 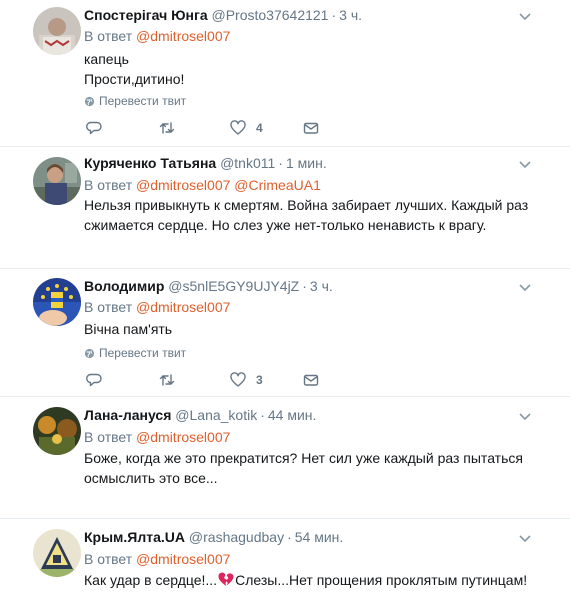 I want to click on timestamp: 44 мин., so click(x=292, y=415).